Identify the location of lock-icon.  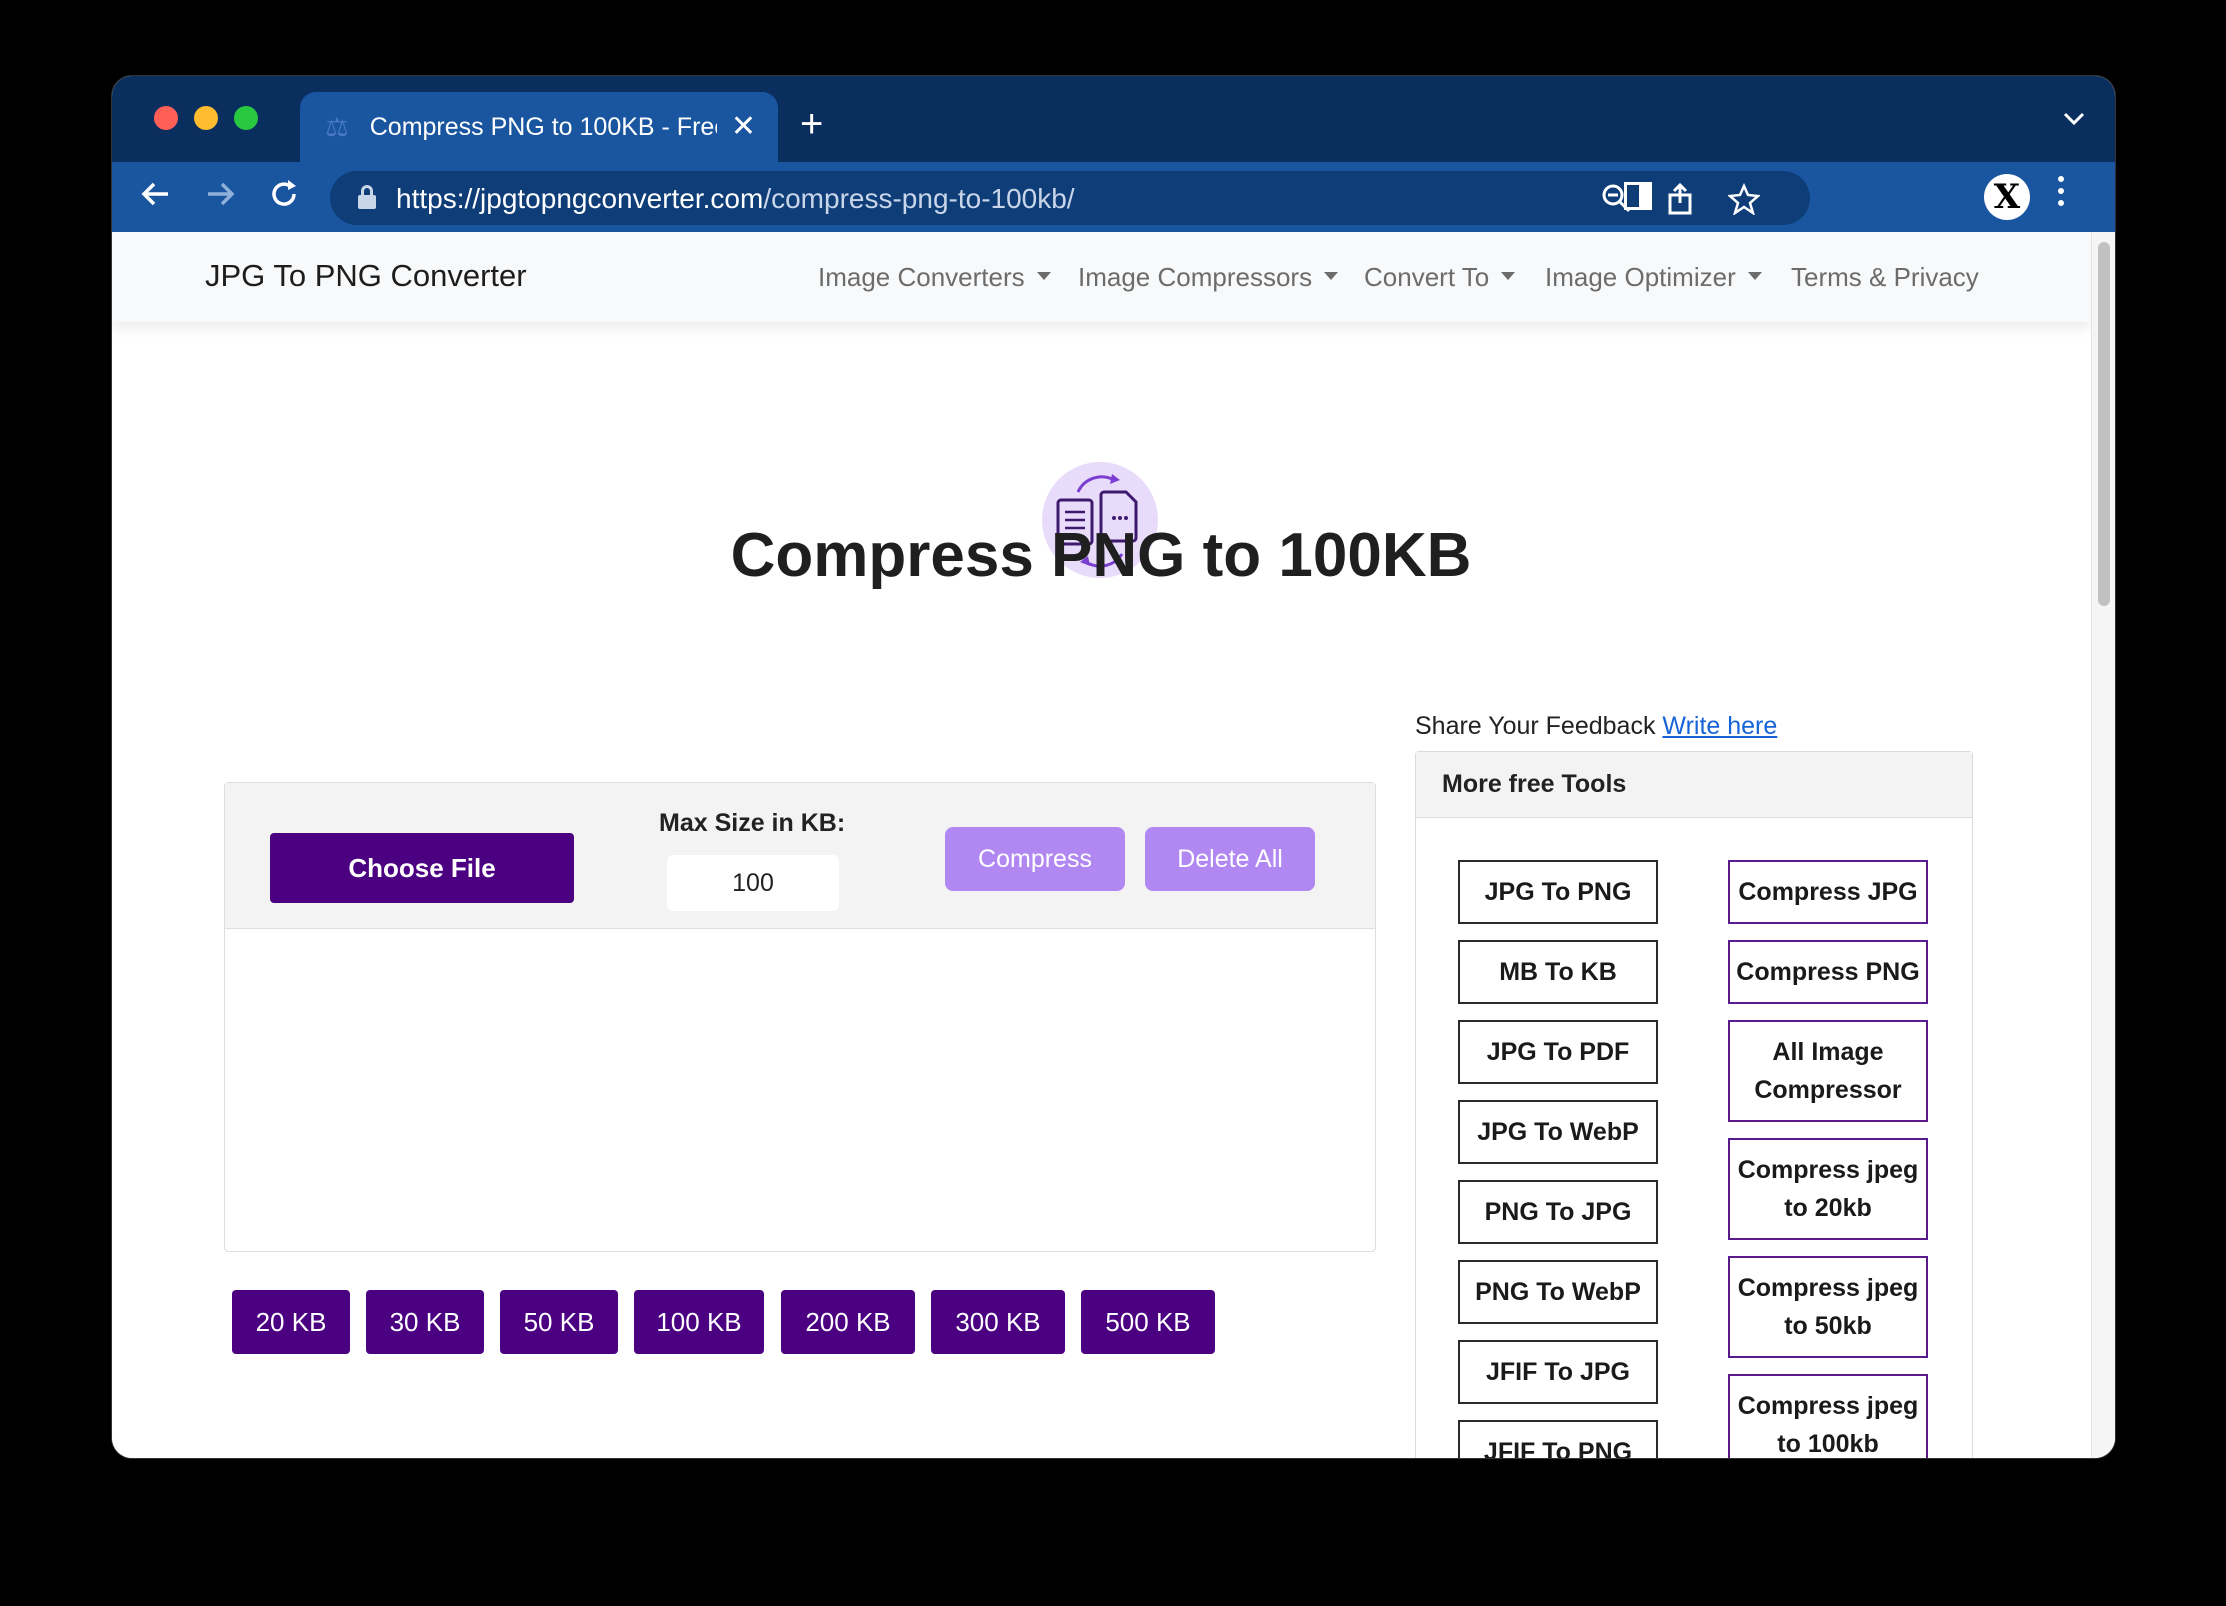
(367, 197).